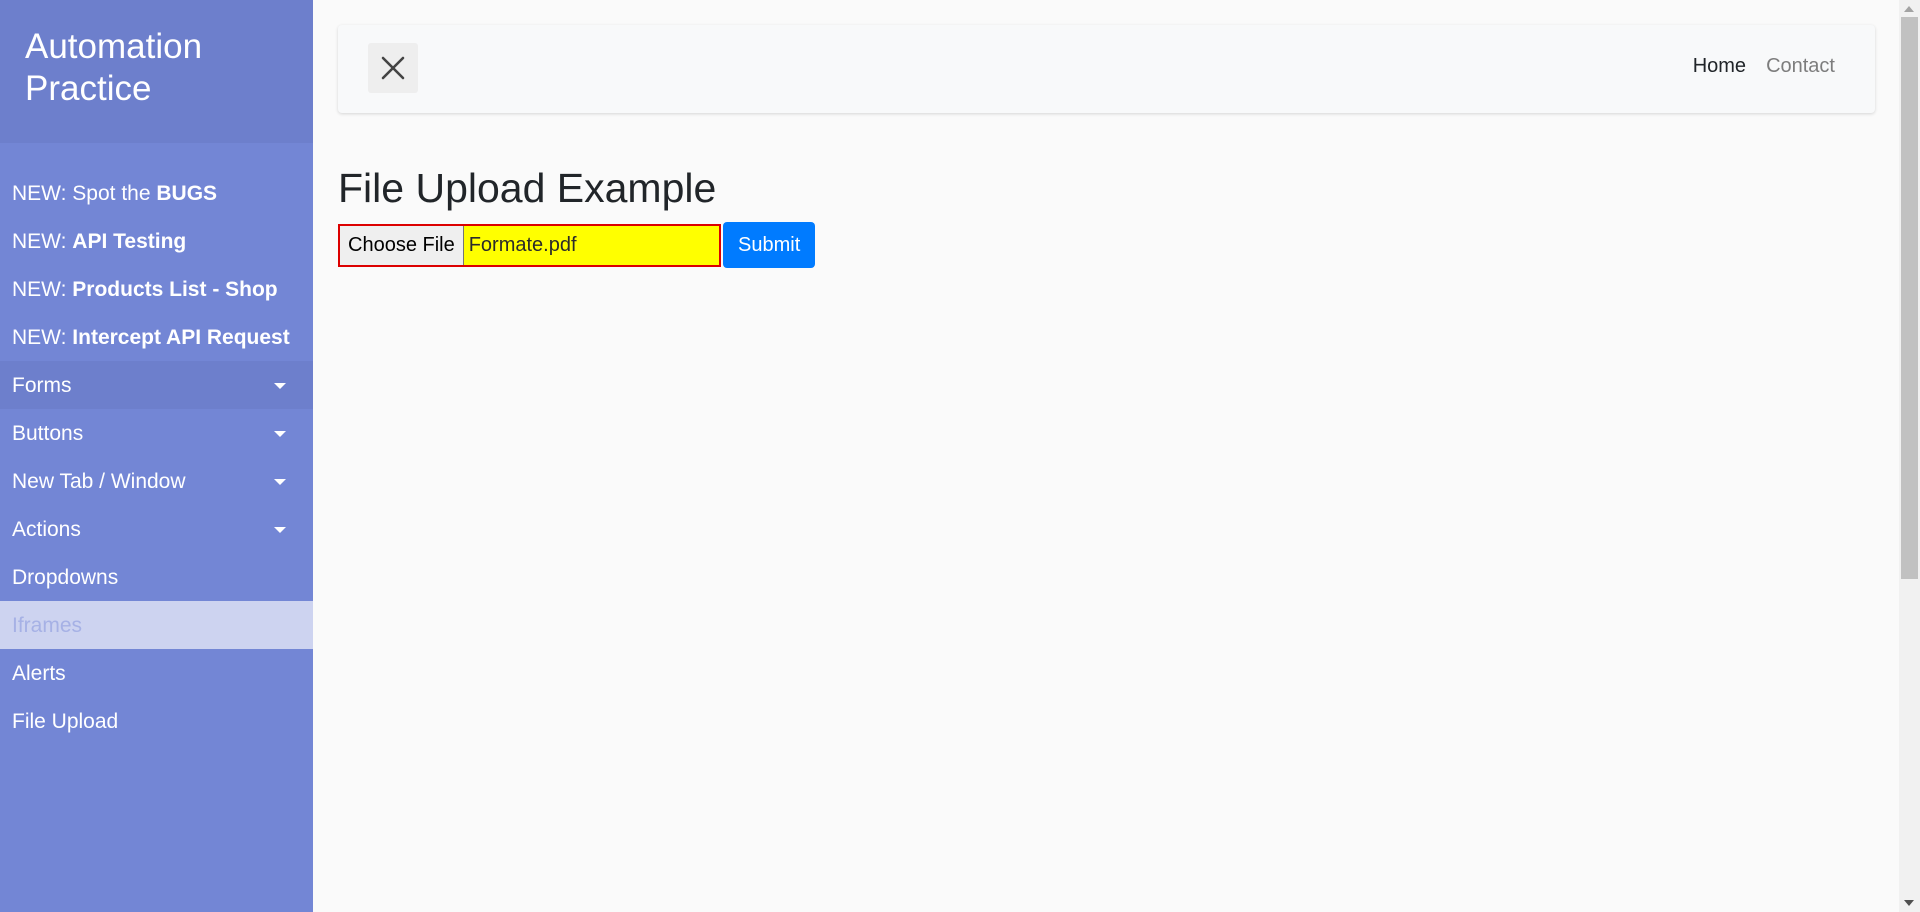 The image size is (1920, 912). What do you see at coordinates (156, 241) in the screenshot?
I see `sidebar-item-api-testing: NEW: API Testing` at bounding box center [156, 241].